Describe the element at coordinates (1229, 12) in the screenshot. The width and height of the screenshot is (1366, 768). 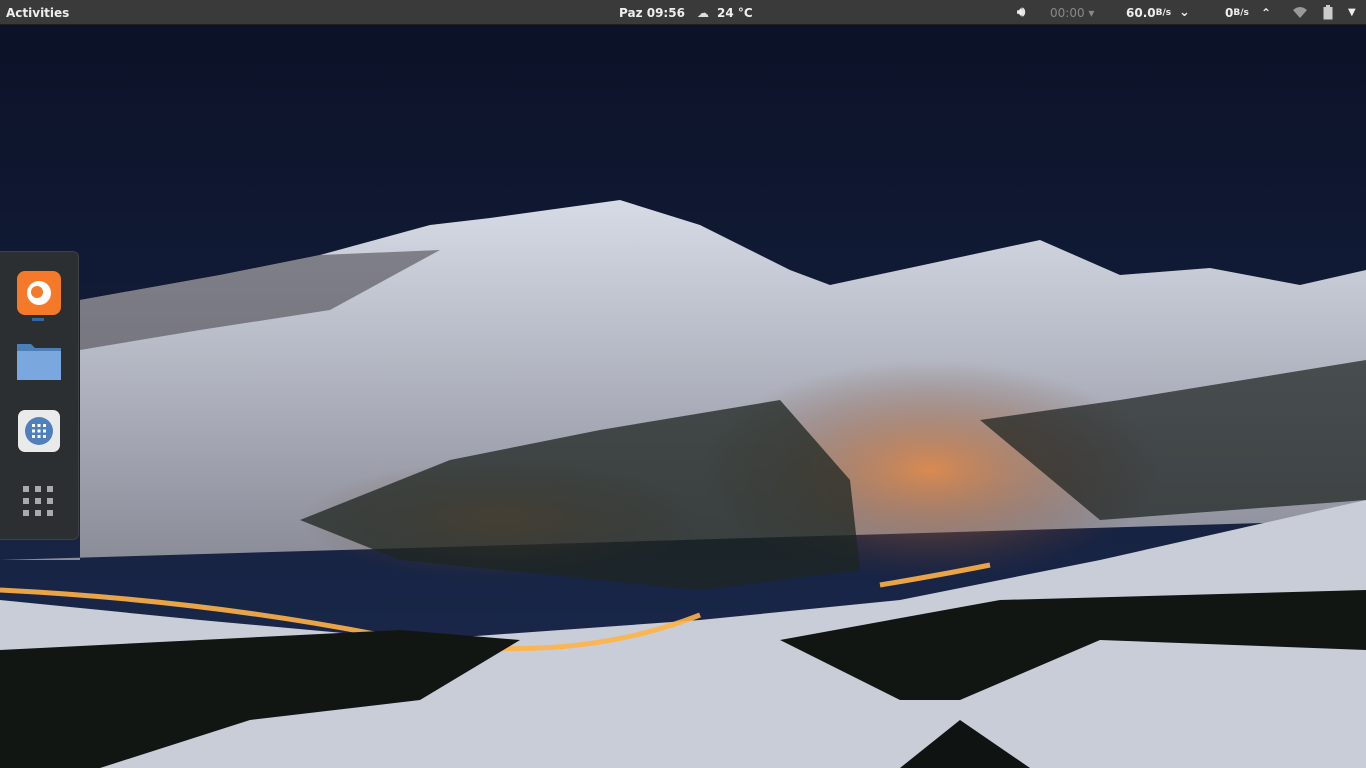
I see `net-up-value: 0` at that location.